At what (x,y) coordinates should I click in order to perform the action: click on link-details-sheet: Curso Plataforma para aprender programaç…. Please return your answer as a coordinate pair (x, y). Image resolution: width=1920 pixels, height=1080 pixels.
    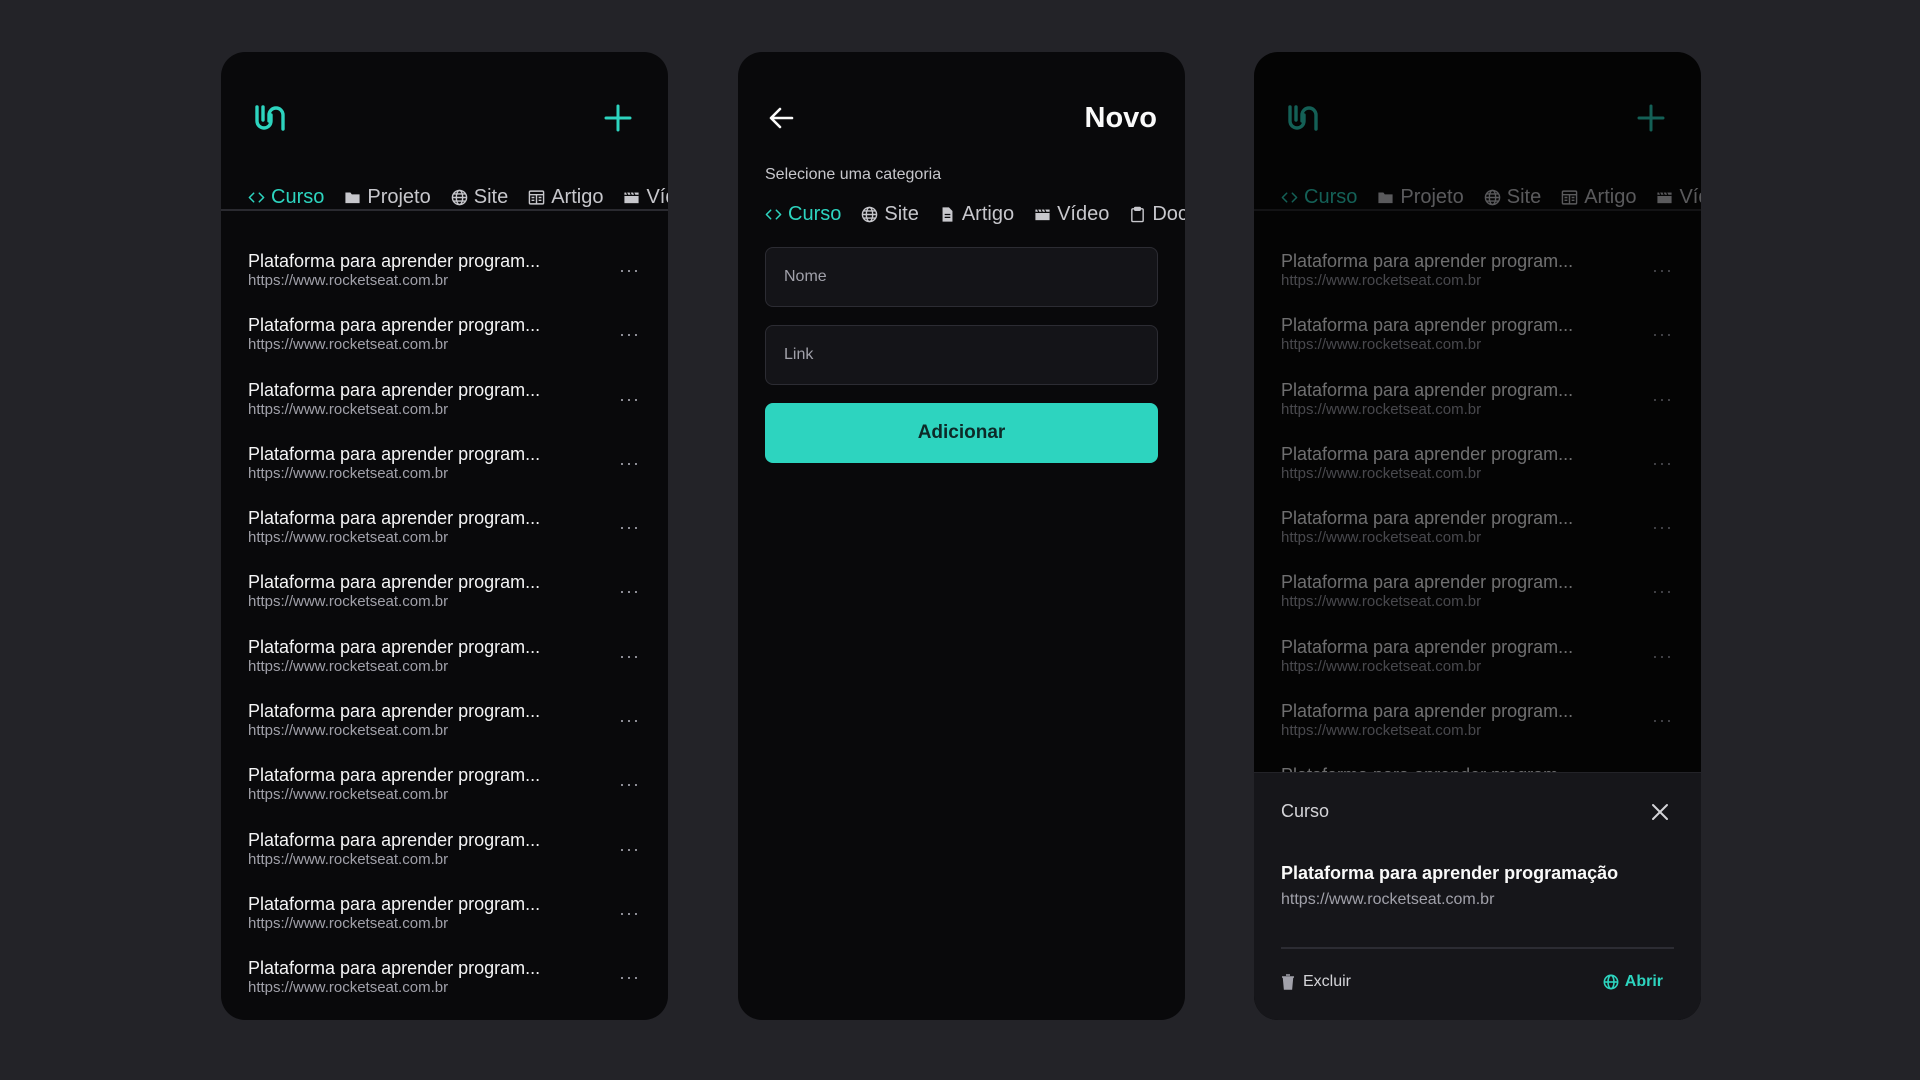
    Looking at the image, I should click on (1477, 896).